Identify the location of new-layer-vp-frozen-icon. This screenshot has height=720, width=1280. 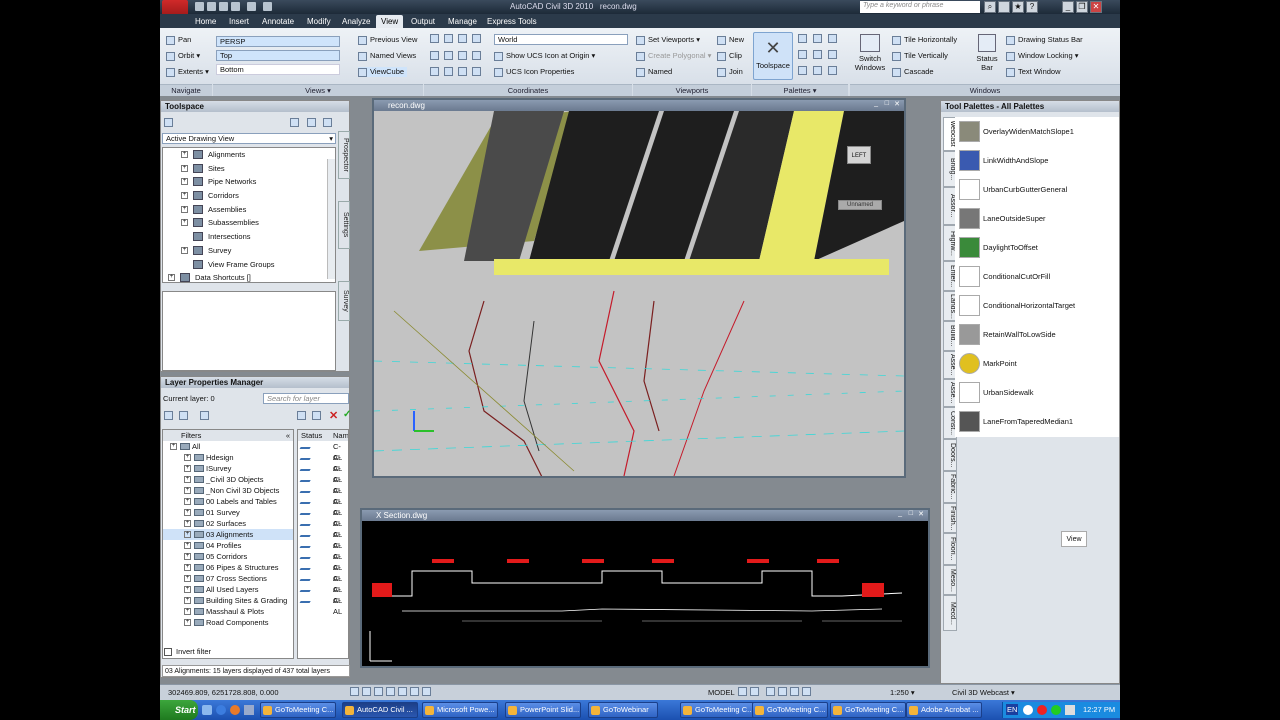
(316, 415).